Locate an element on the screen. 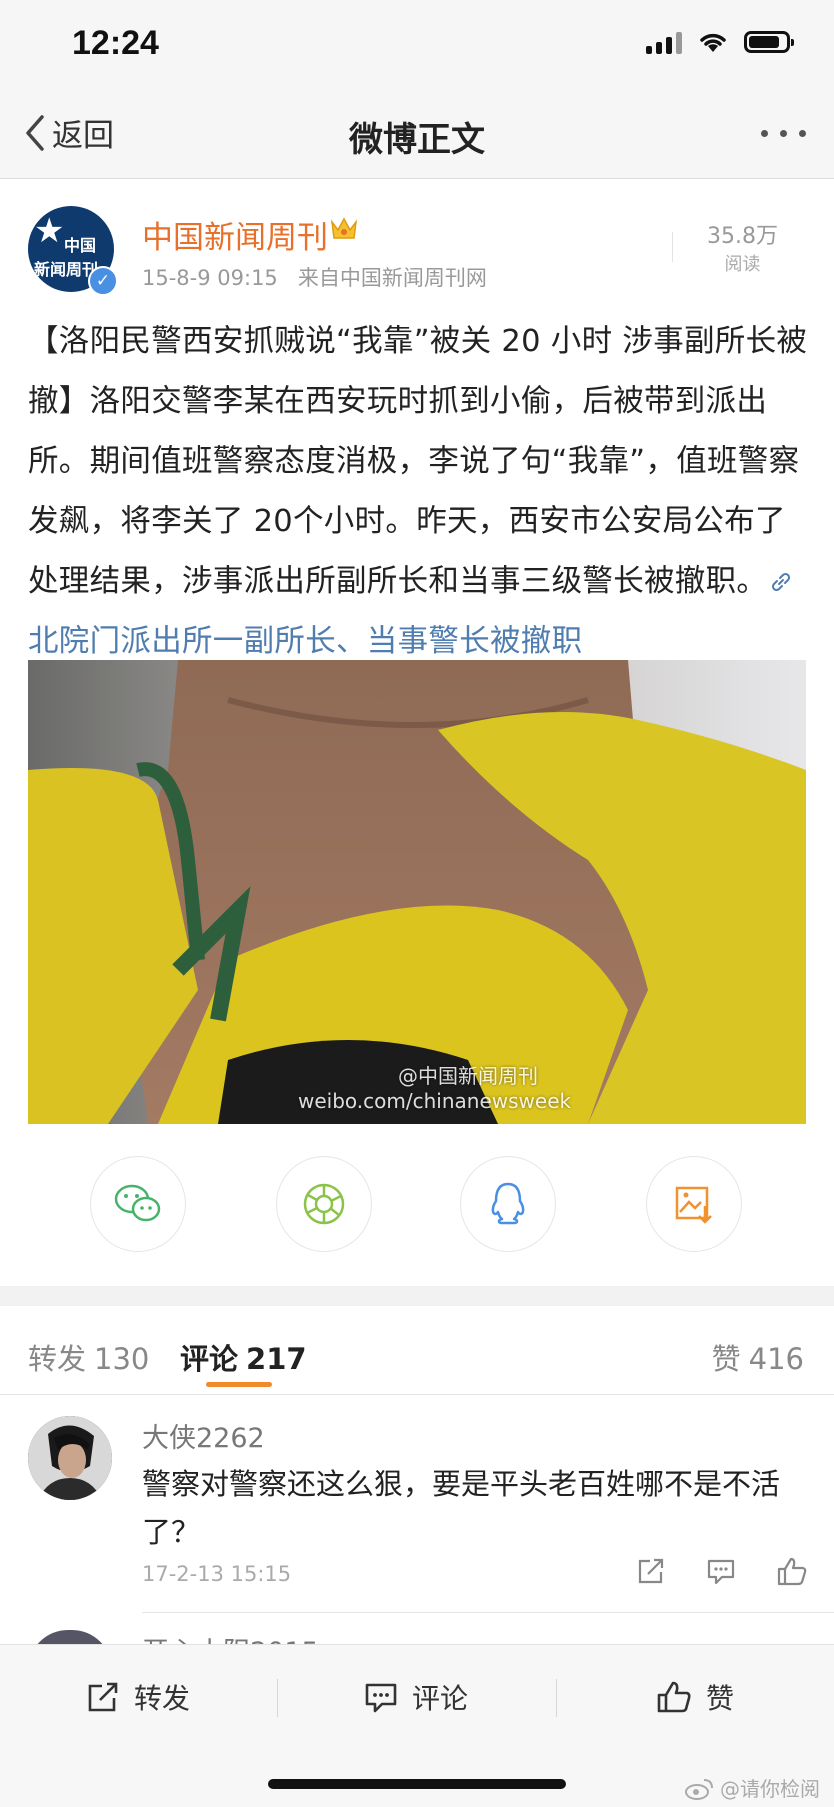 The height and width of the screenshot is (1807, 834). wechat-share-button is located at coordinates (138, 1204).